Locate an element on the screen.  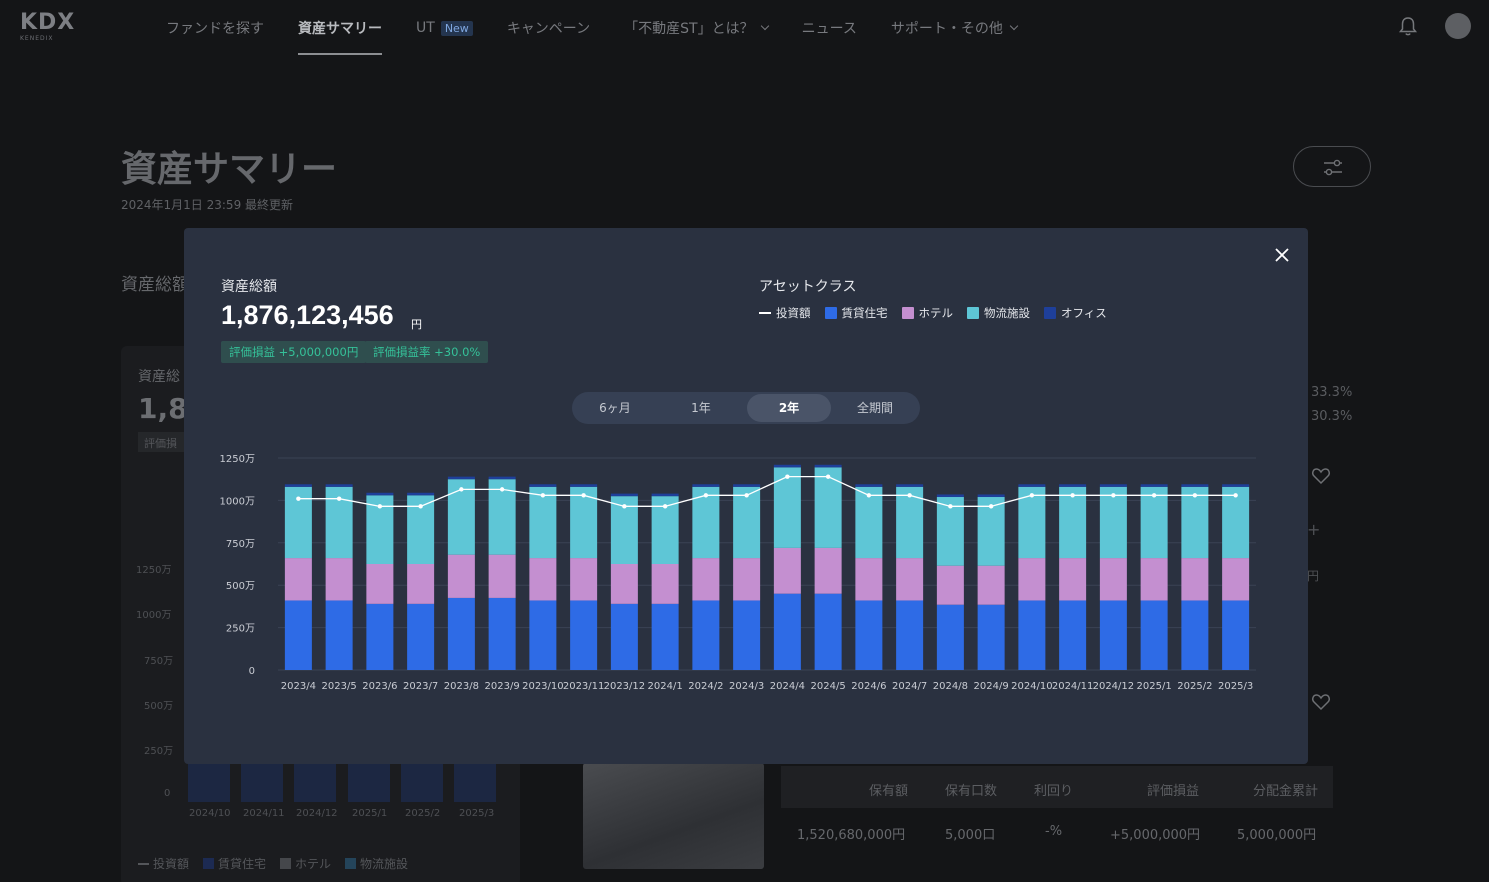
kdx-logo: KDX KENEDIX is located at coordinates (53, 27).